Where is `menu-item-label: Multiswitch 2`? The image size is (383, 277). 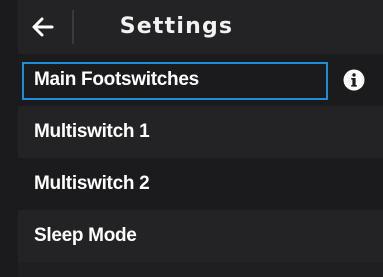 menu-item-label: Multiswitch 2 is located at coordinates (92, 183).